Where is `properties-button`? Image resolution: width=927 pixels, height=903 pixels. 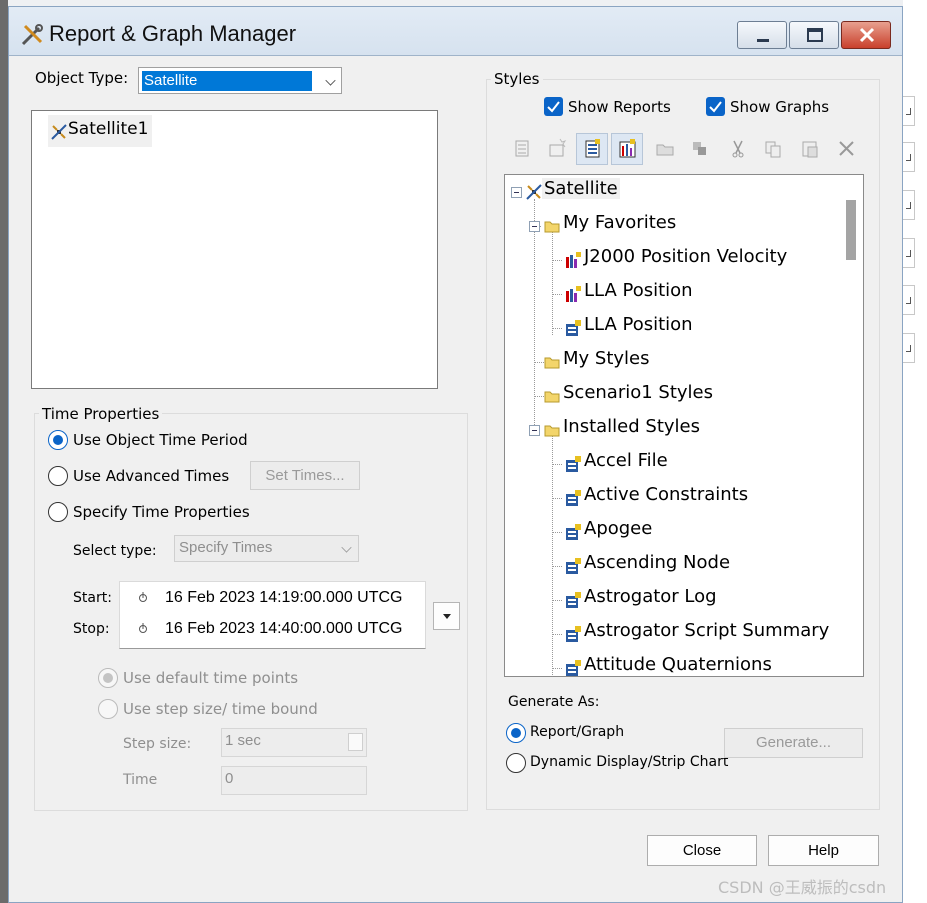 properties-button is located at coordinates (700, 149).